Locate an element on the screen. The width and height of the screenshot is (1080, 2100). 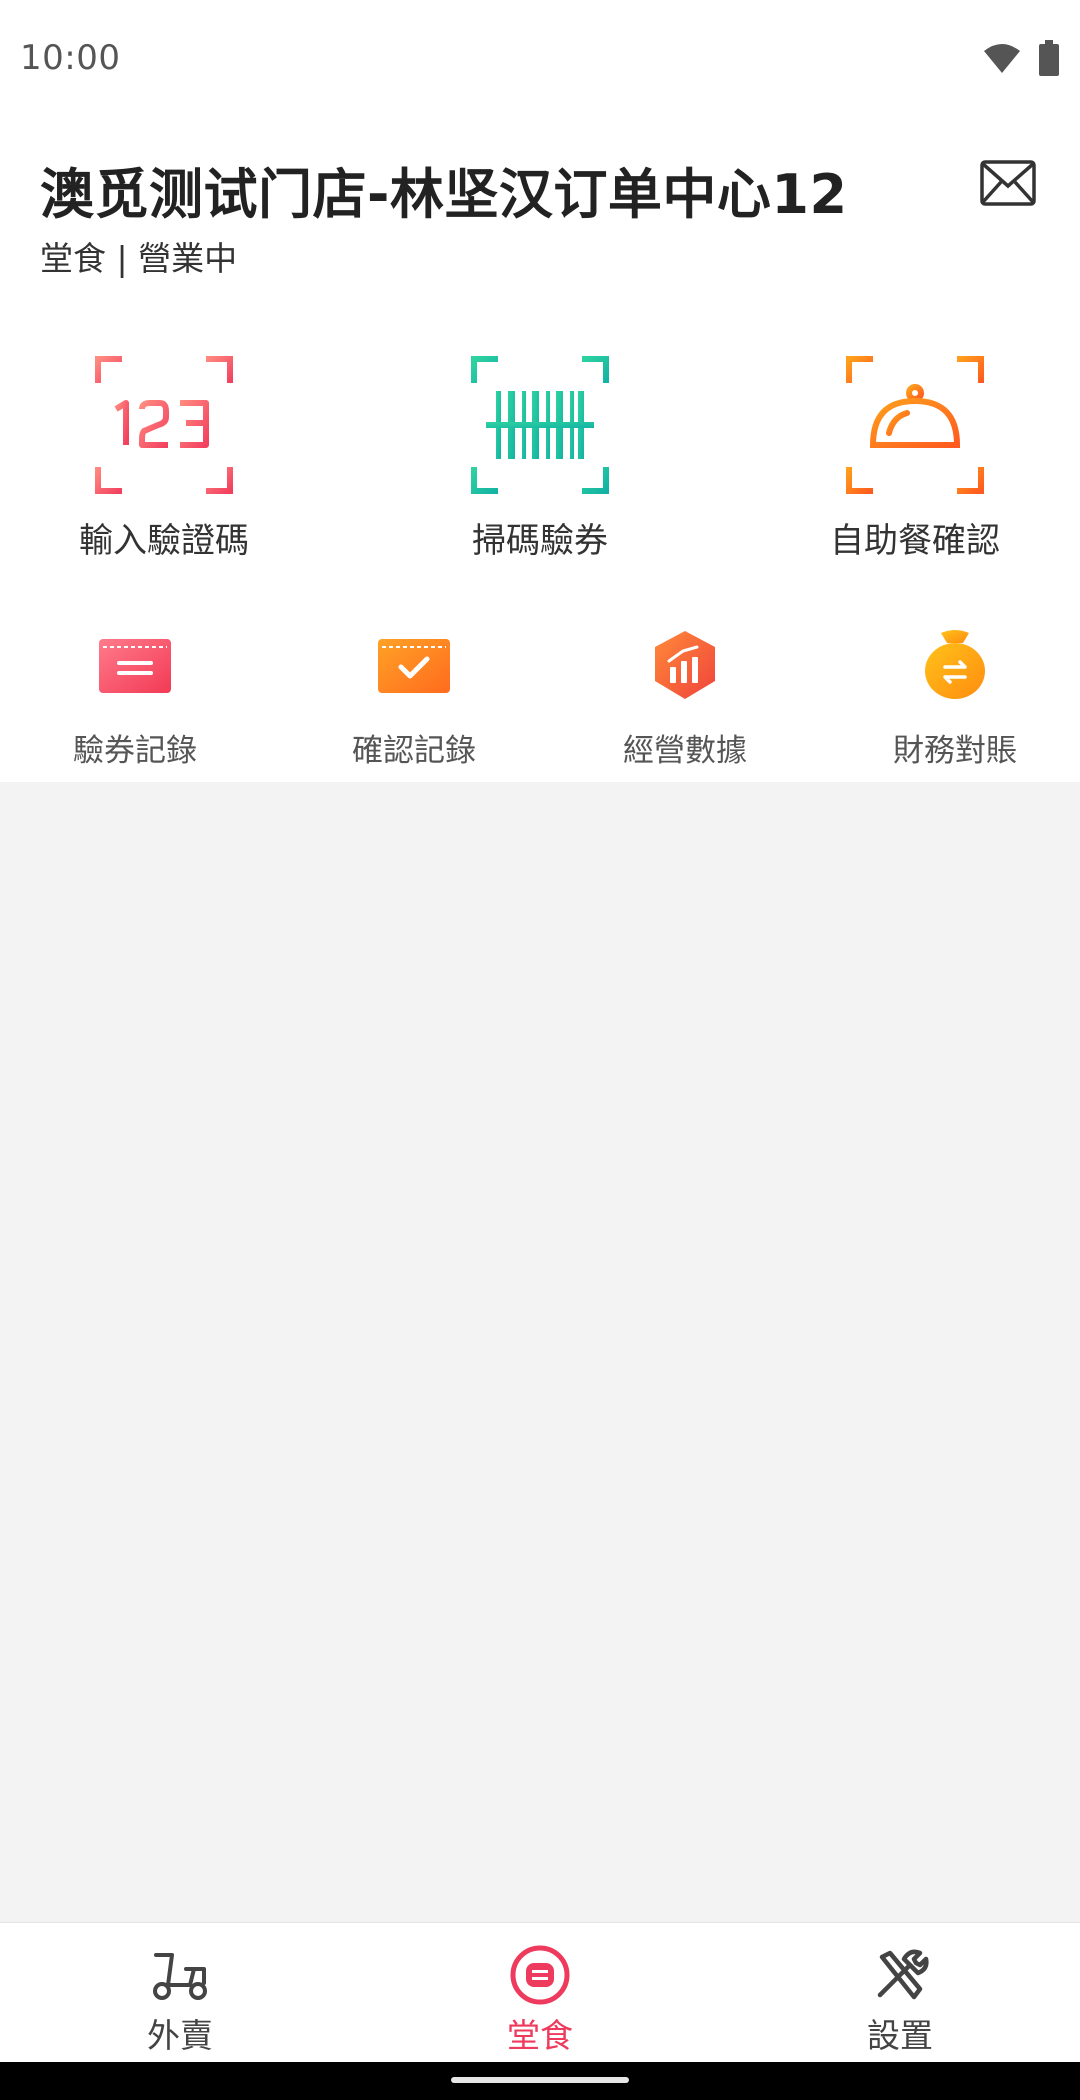
finance-reconcile-label: 財務對賬 is located at coordinates (955, 751).